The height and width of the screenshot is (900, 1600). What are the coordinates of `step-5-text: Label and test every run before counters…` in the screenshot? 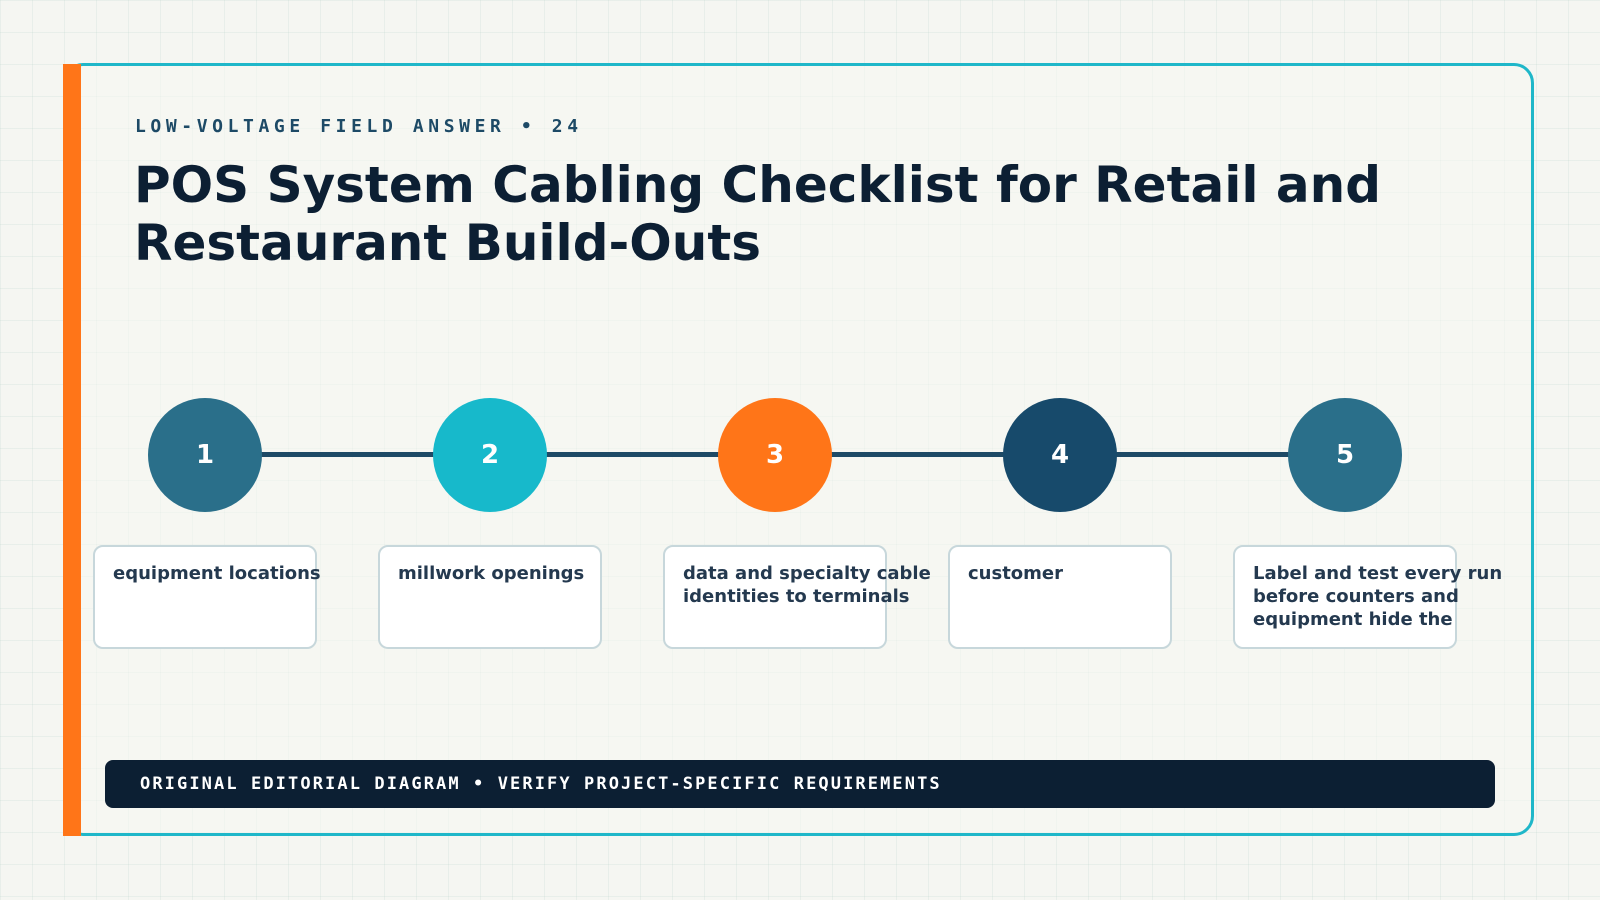 It's located at (1378, 596).